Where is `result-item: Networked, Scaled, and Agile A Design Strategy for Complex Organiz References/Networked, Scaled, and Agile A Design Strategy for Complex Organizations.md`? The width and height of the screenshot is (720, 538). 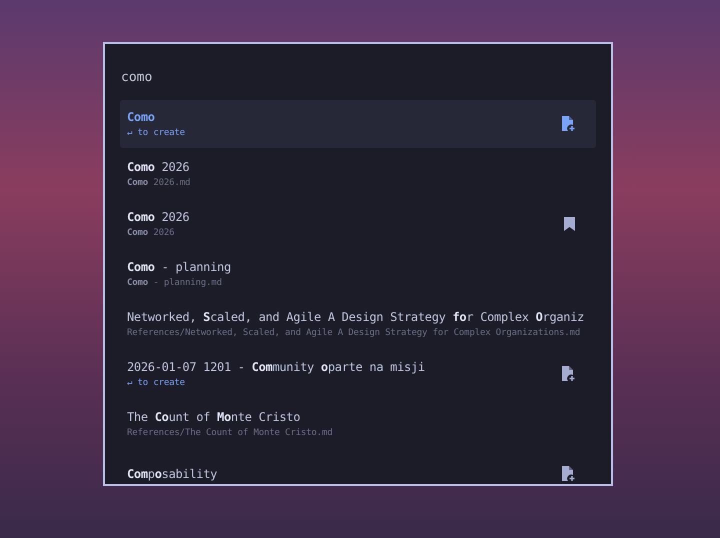
result-item: Networked, Scaled, and Agile A Design Strategy for Complex Organiz References/Networked, Scaled, and Agile A Design Strategy for Complex Organizations.md is located at coordinates (358, 324).